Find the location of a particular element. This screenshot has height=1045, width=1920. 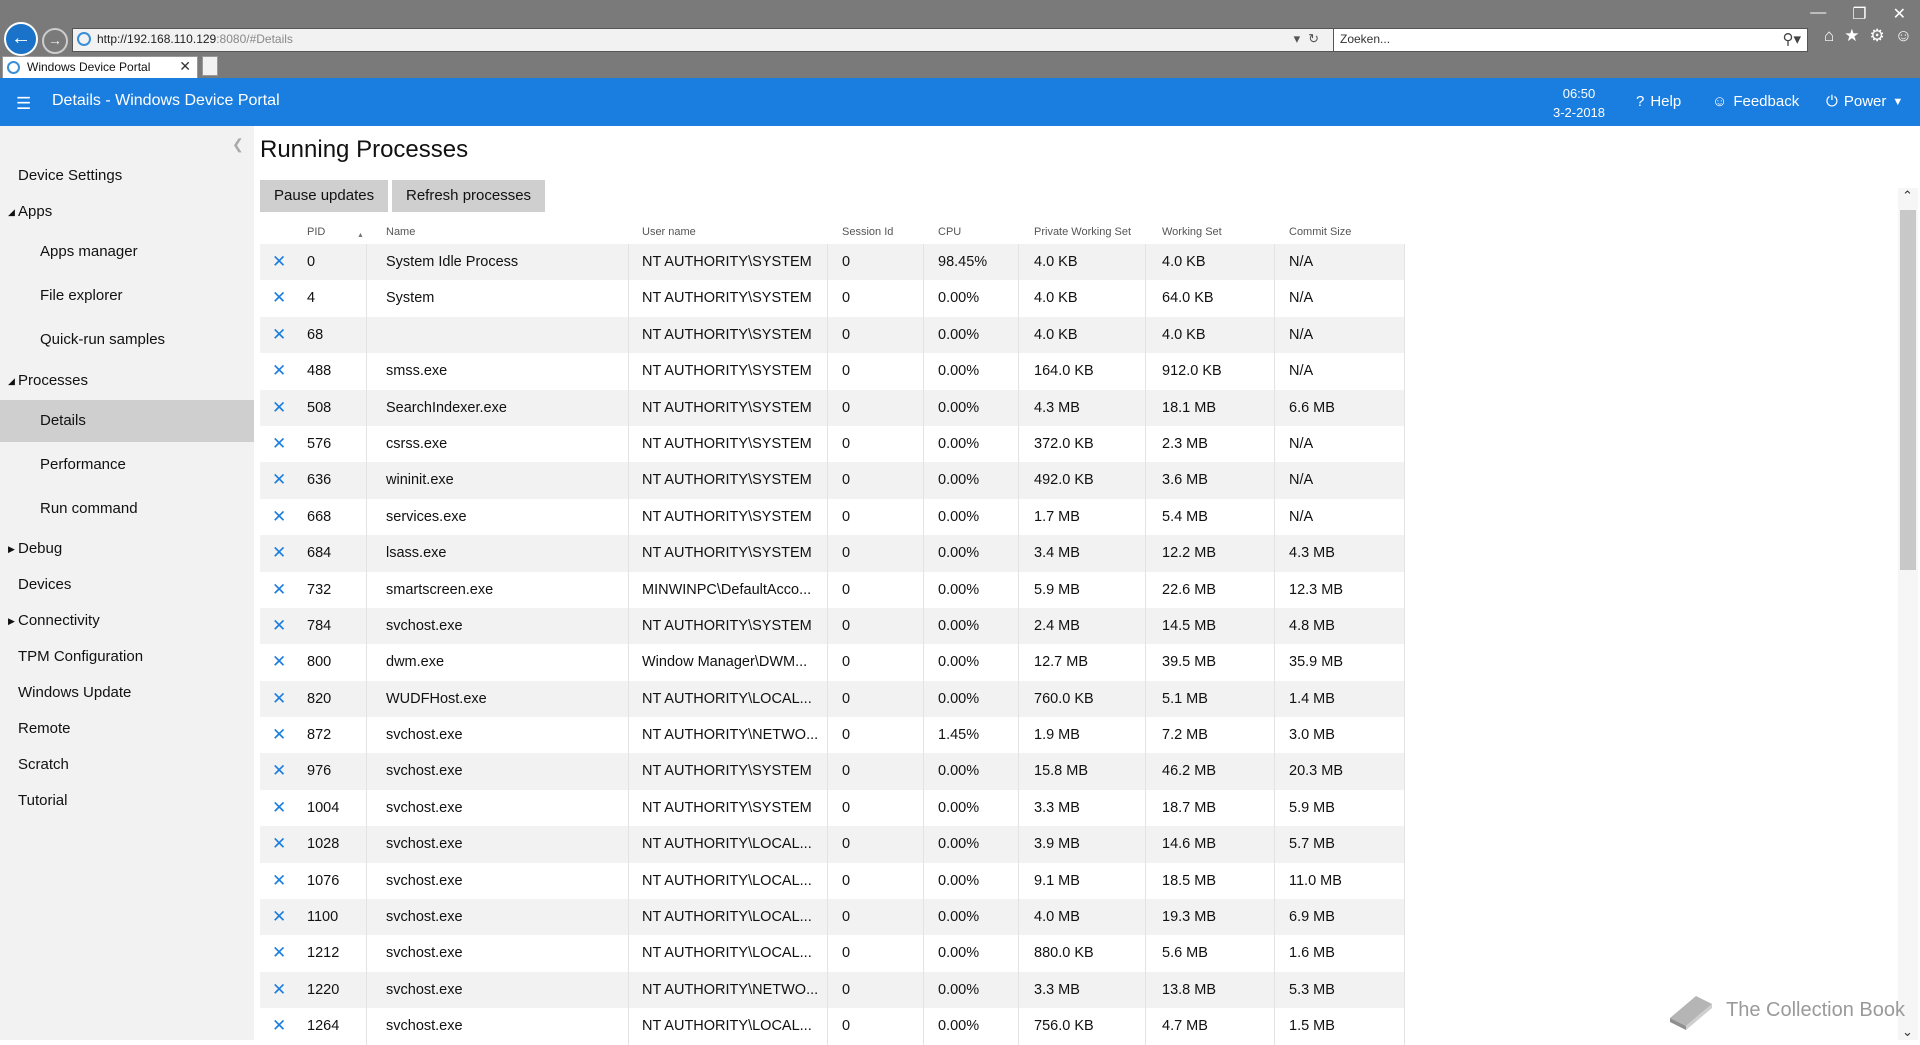

address-bar: http://192.168.110.129:8080/#Details ▾↻ is located at coordinates (703, 40).